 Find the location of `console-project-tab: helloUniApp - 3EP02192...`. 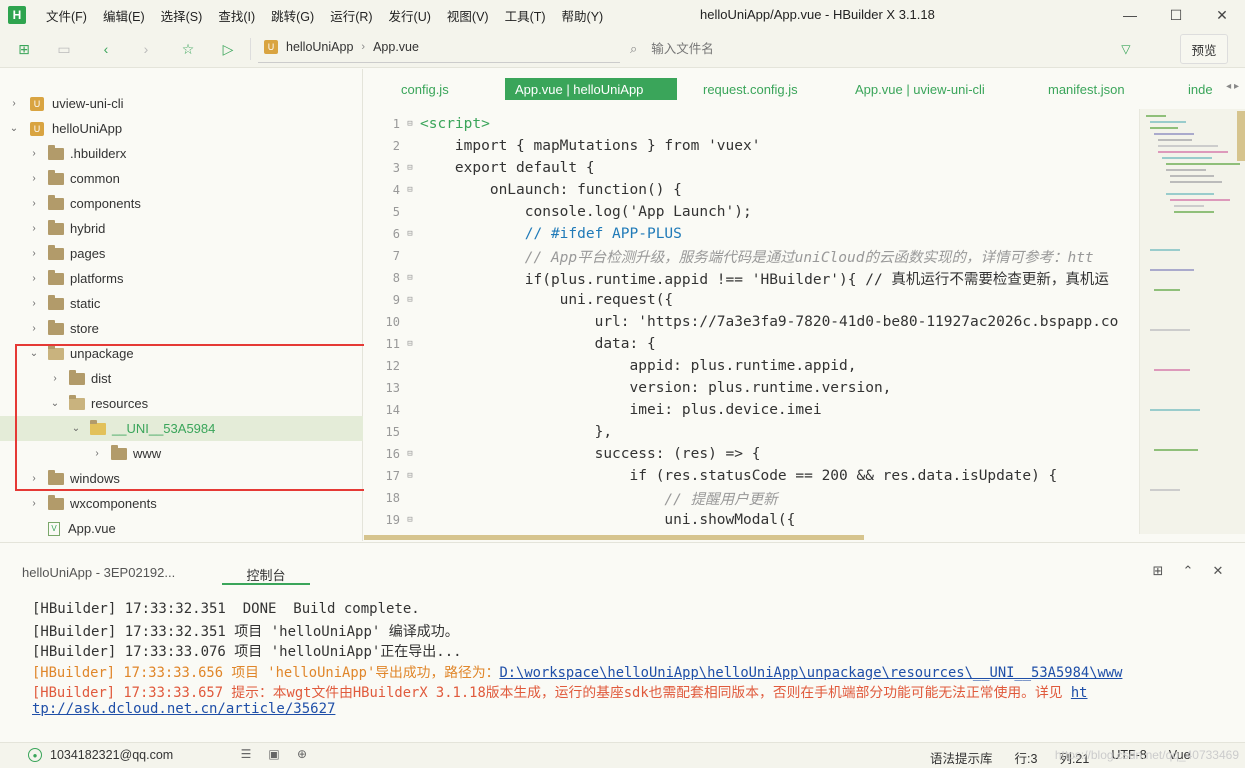

console-project-tab: helloUniApp - 3EP02192... is located at coordinates (98, 572).